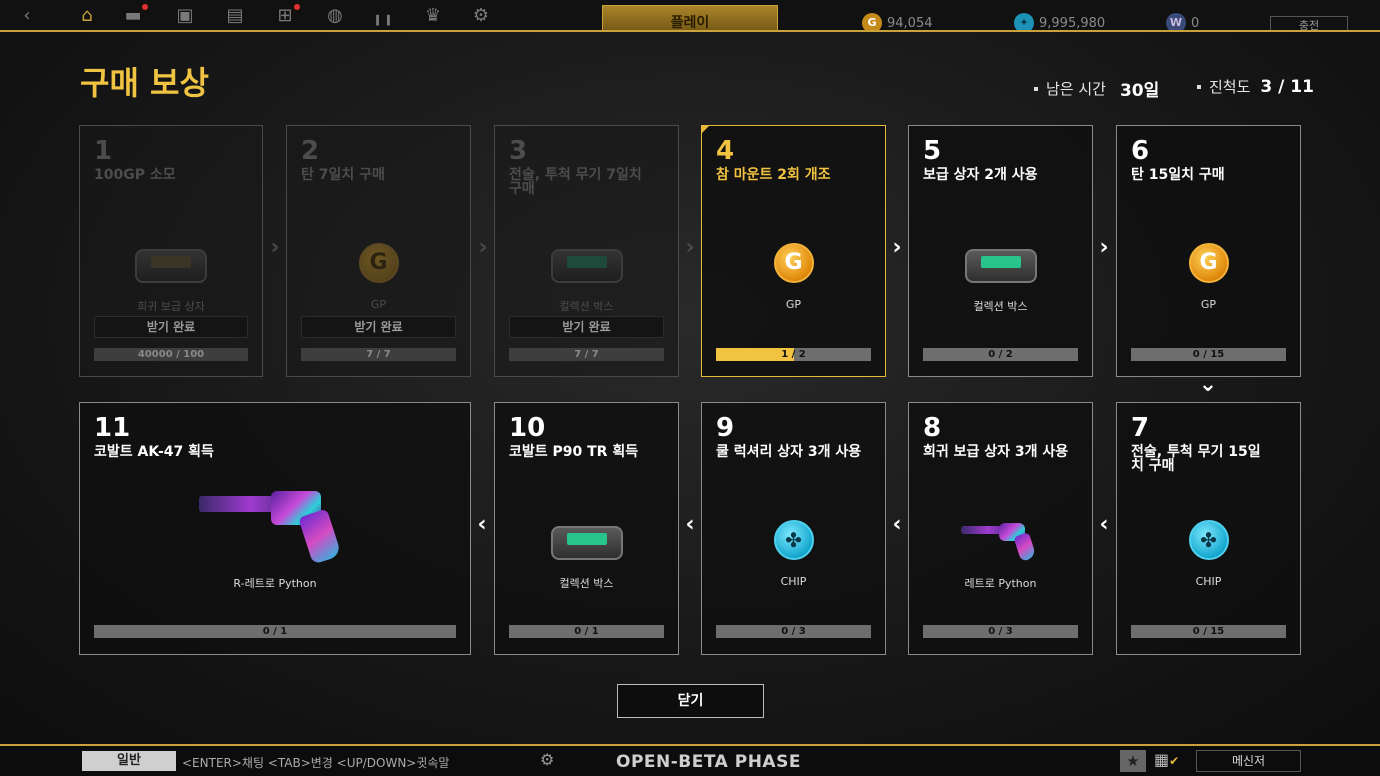 The width and height of the screenshot is (1380, 776). Describe the element at coordinates (286, 15) in the screenshot. I see `cart-icon: ⊞` at that location.